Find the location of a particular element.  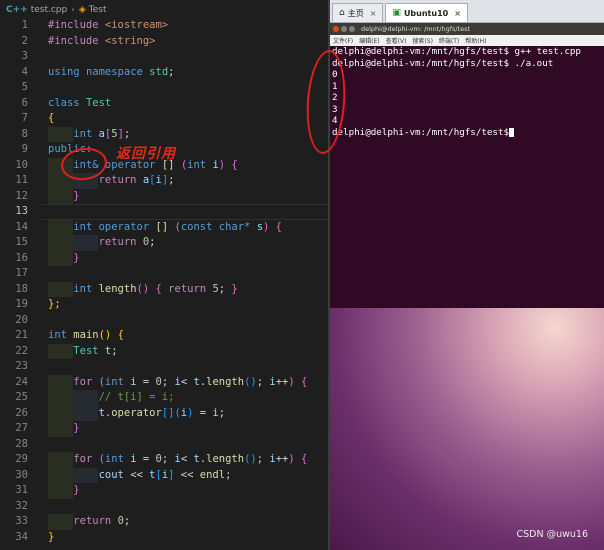

code-line: 27 } is located at coordinates (164, 429).